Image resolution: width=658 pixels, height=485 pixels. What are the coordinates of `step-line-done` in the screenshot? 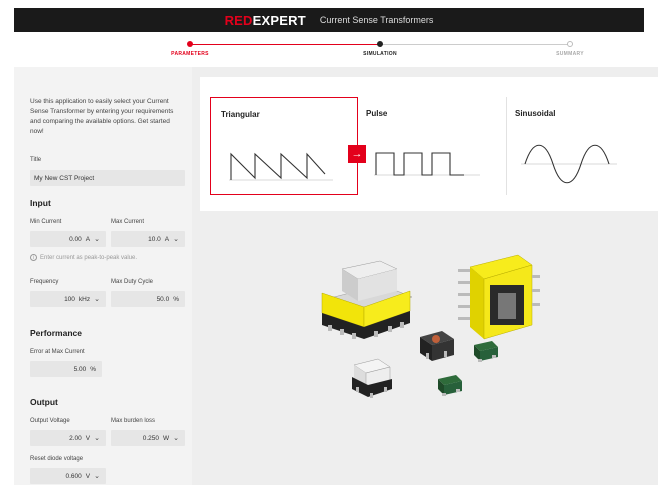 It's located at (285, 44).